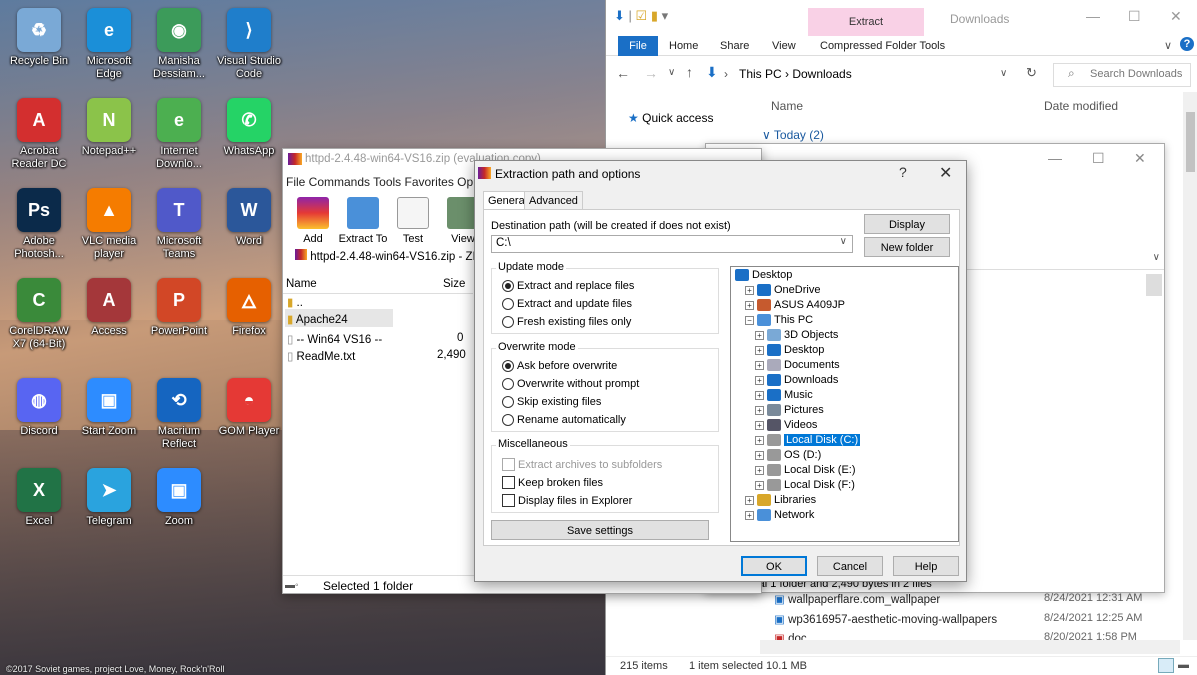 Image resolution: width=1197 pixels, height=675 pixels. I want to click on tree-node: + ASUS A409JP, so click(795, 305).